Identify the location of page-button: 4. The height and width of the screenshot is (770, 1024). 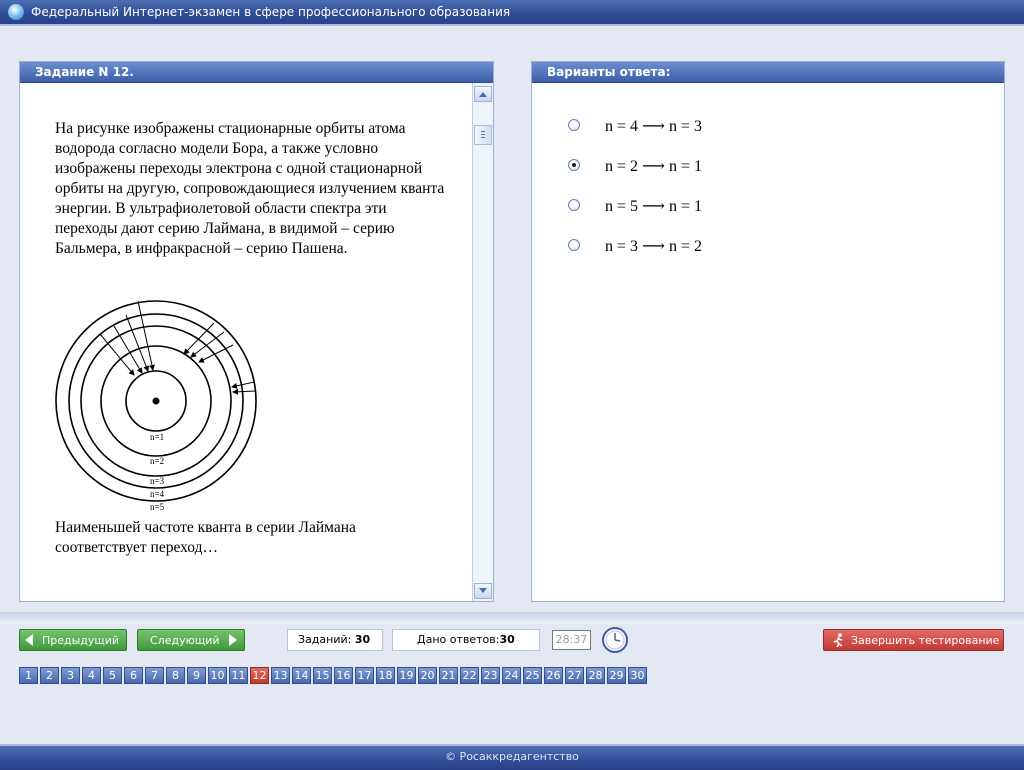
(91, 675).